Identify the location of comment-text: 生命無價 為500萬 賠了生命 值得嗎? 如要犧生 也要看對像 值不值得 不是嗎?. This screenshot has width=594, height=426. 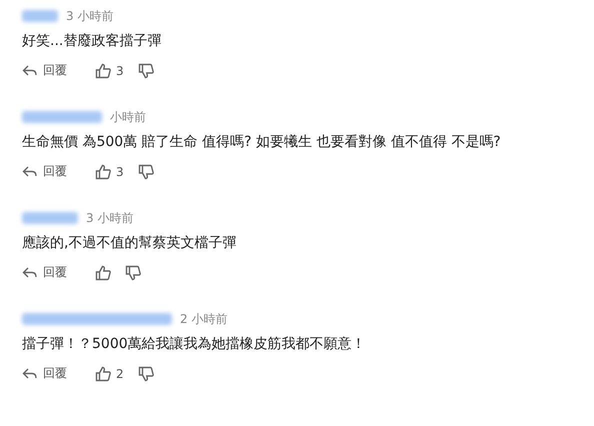
(262, 142).